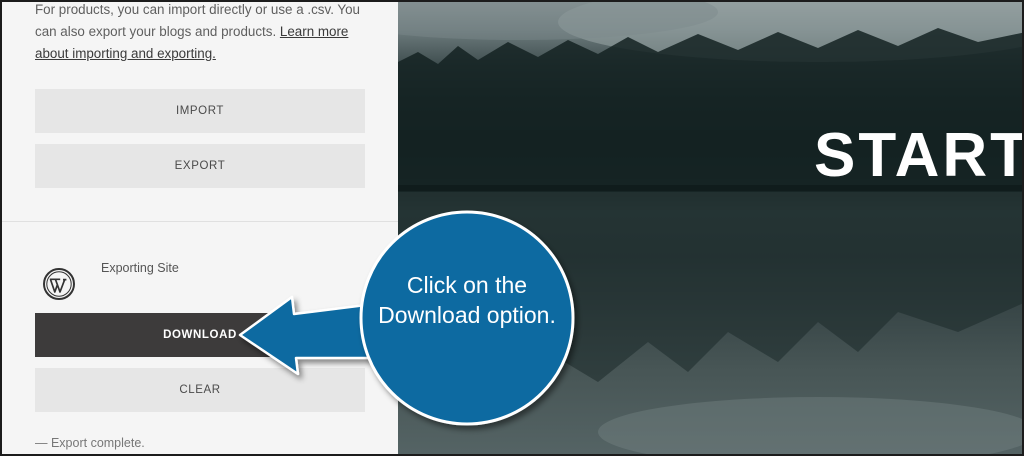 The height and width of the screenshot is (456, 1024). What do you see at coordinates (59, 284) in the screenshot?
I see `wordpress-logo-icon` at bounding box center [59, 284].